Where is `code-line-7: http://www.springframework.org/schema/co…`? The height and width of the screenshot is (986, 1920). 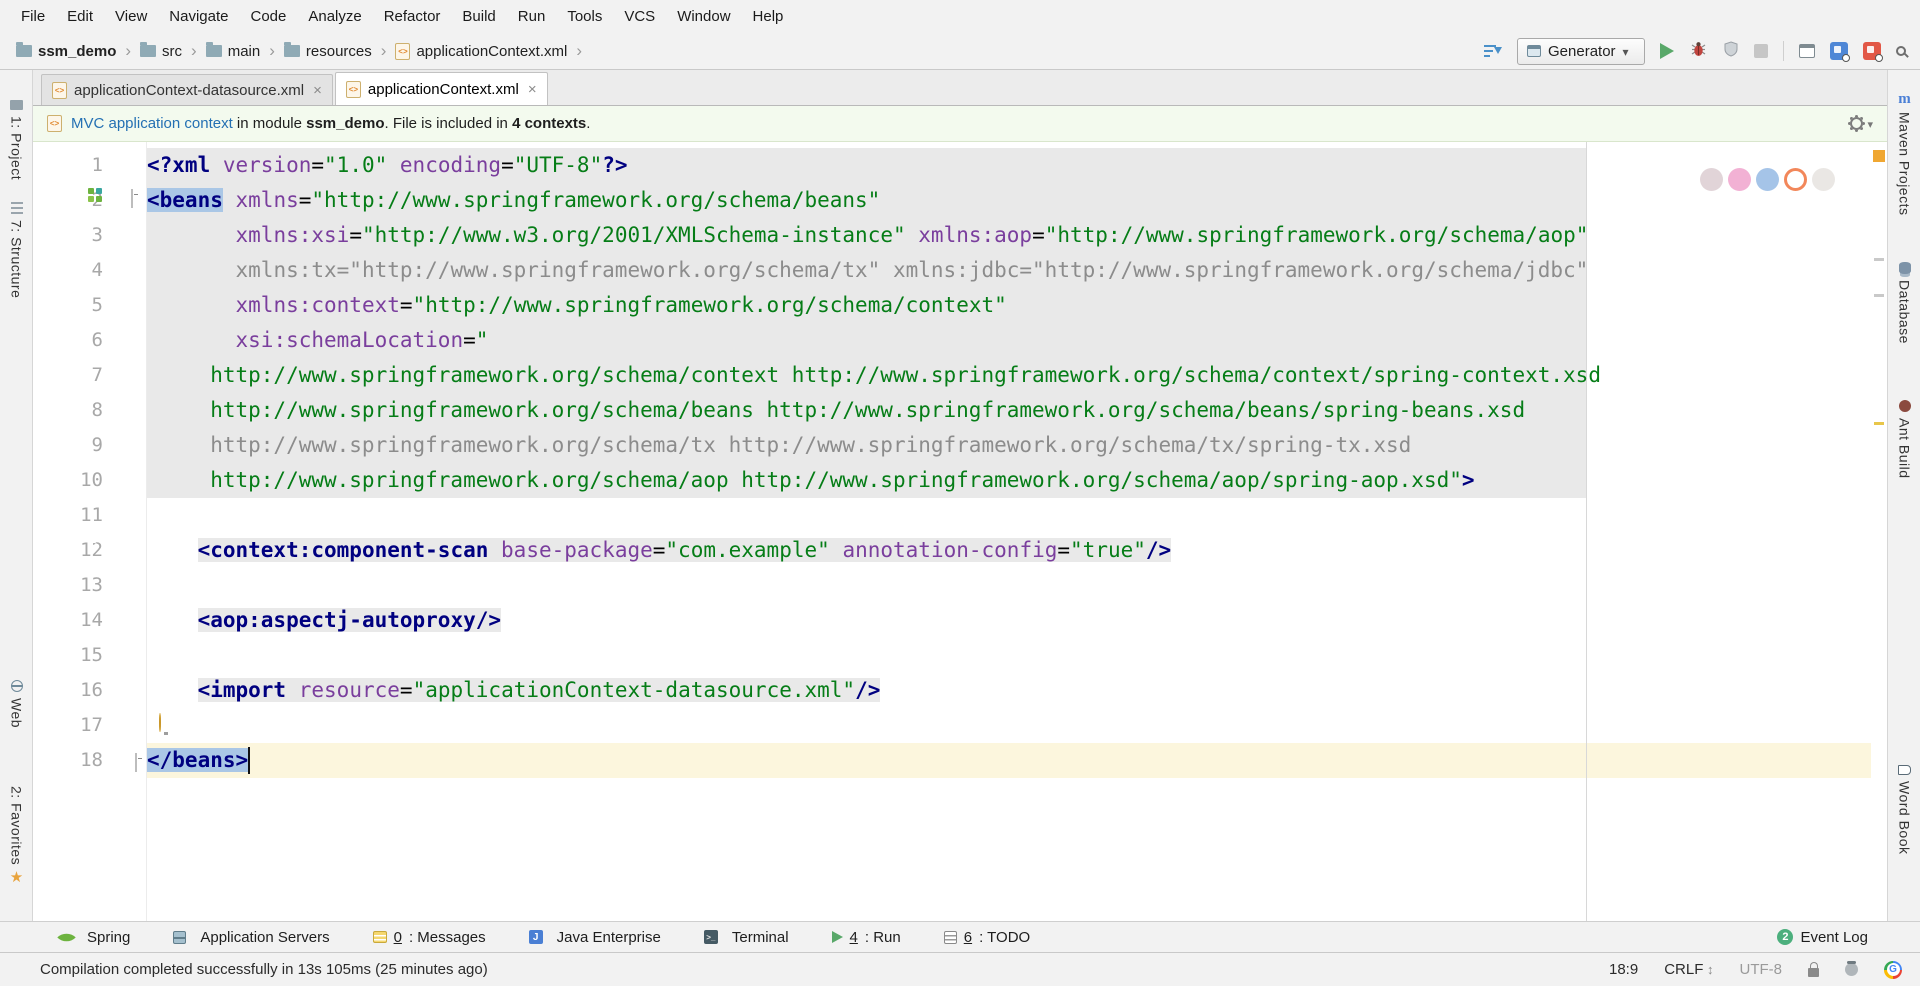
code-line-7: http://www.springframework.org/schema/co… is located at coordinates (1009, 375).